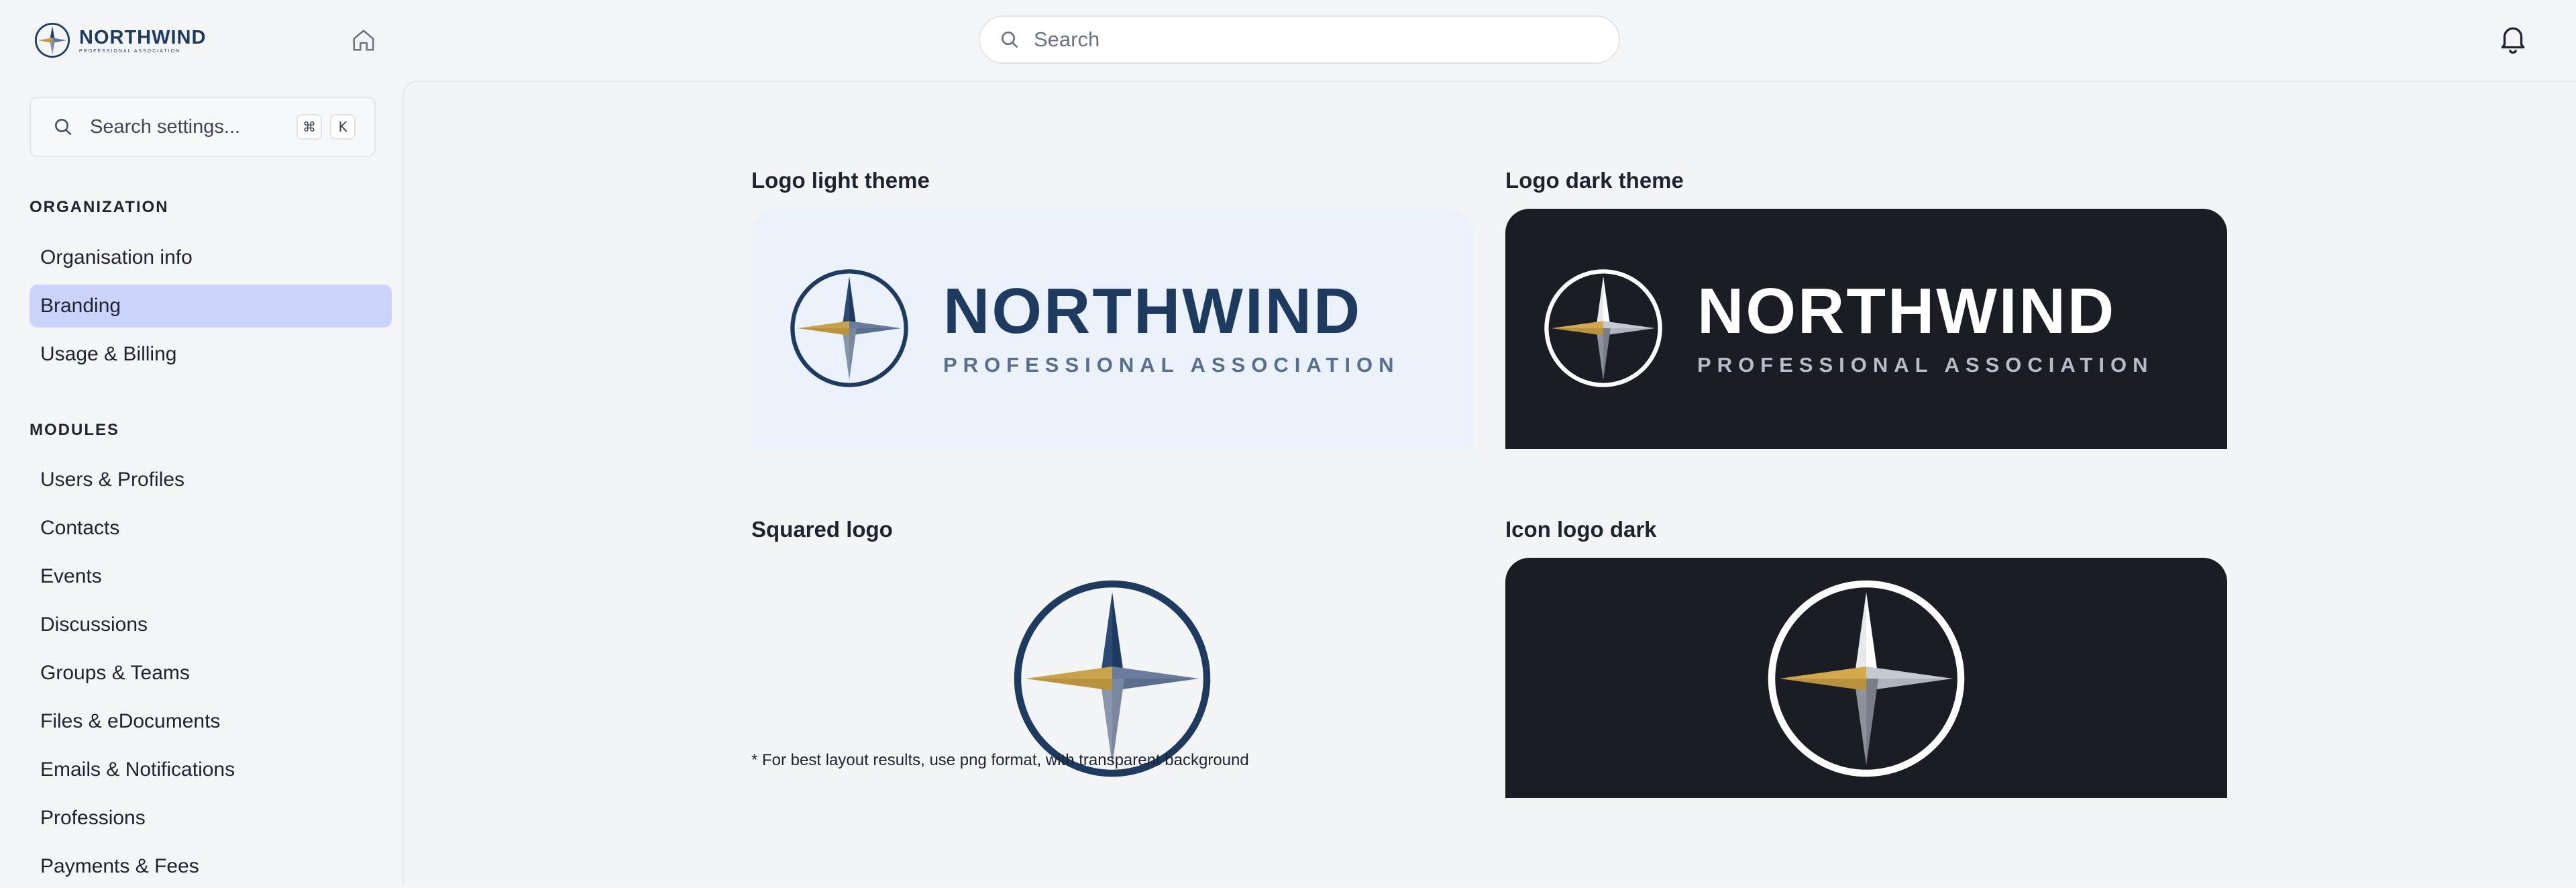  I want to click on logo-light-name: NORTHWIND, so click(1152, 311).